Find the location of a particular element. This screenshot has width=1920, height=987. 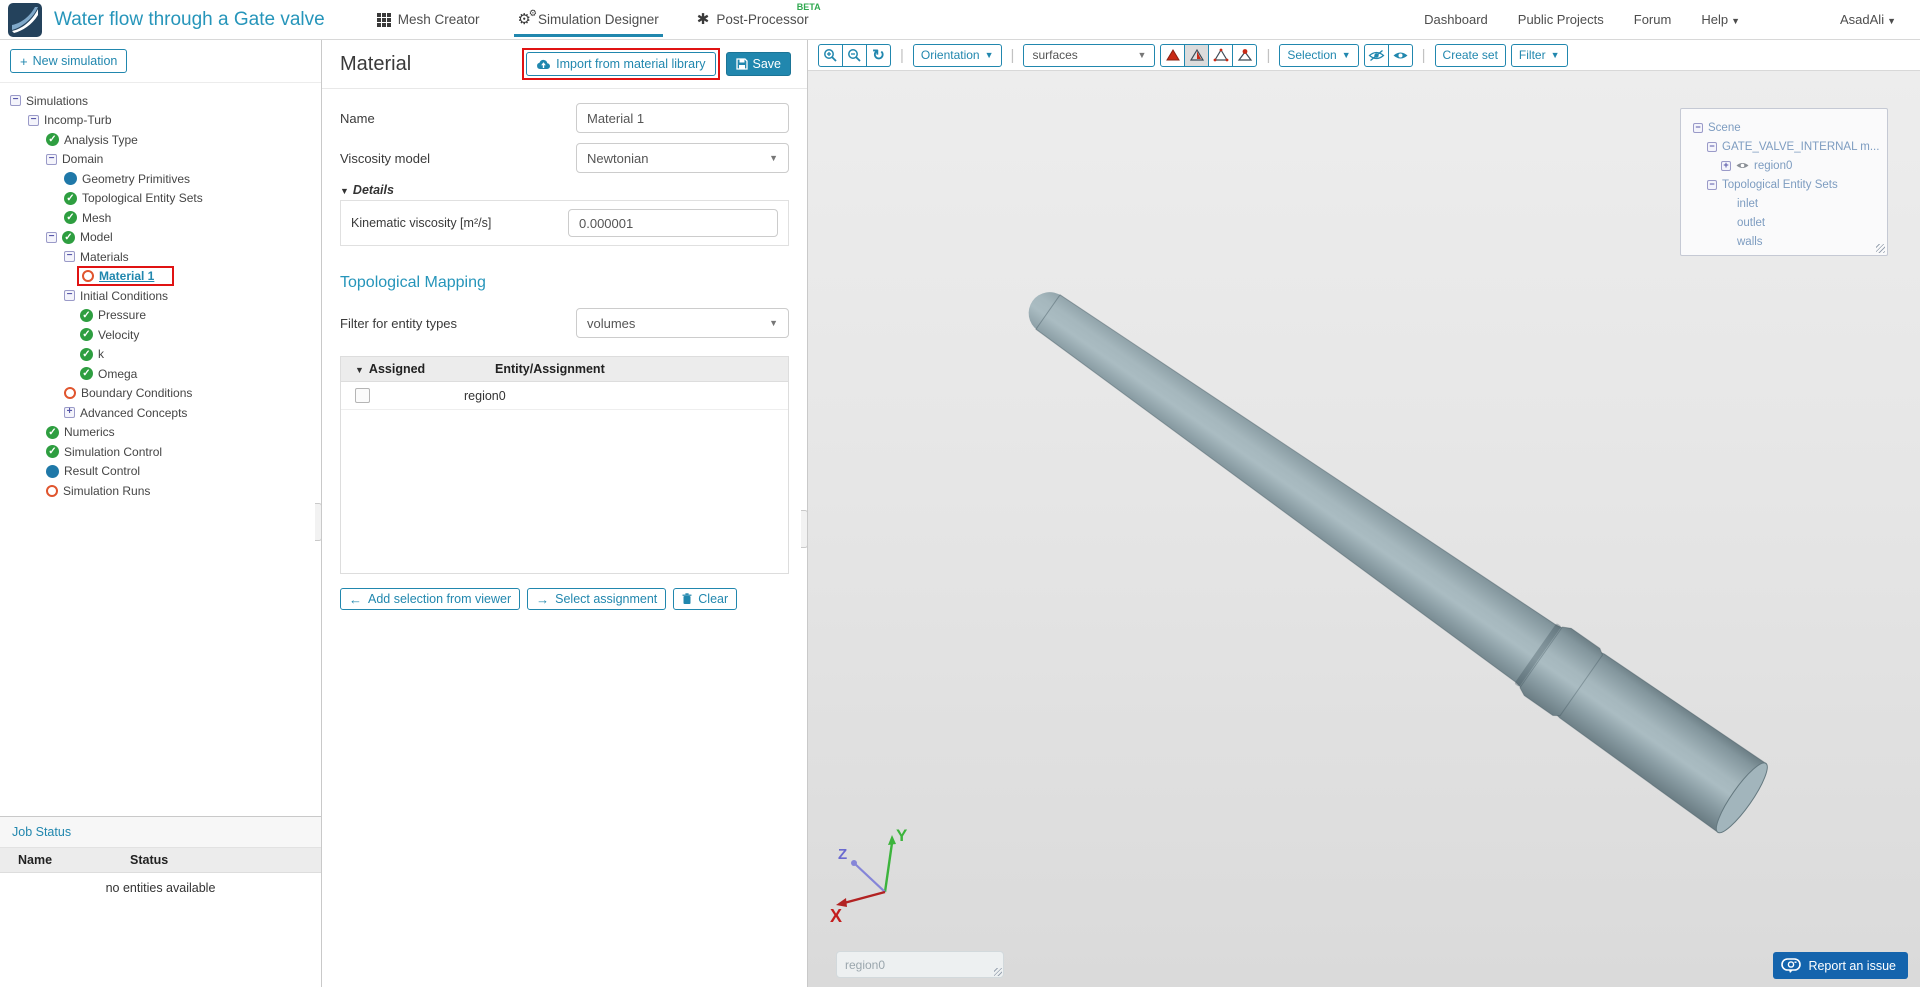

scene-tree-item-region0: region0 is located at coordinates (1784, 165).